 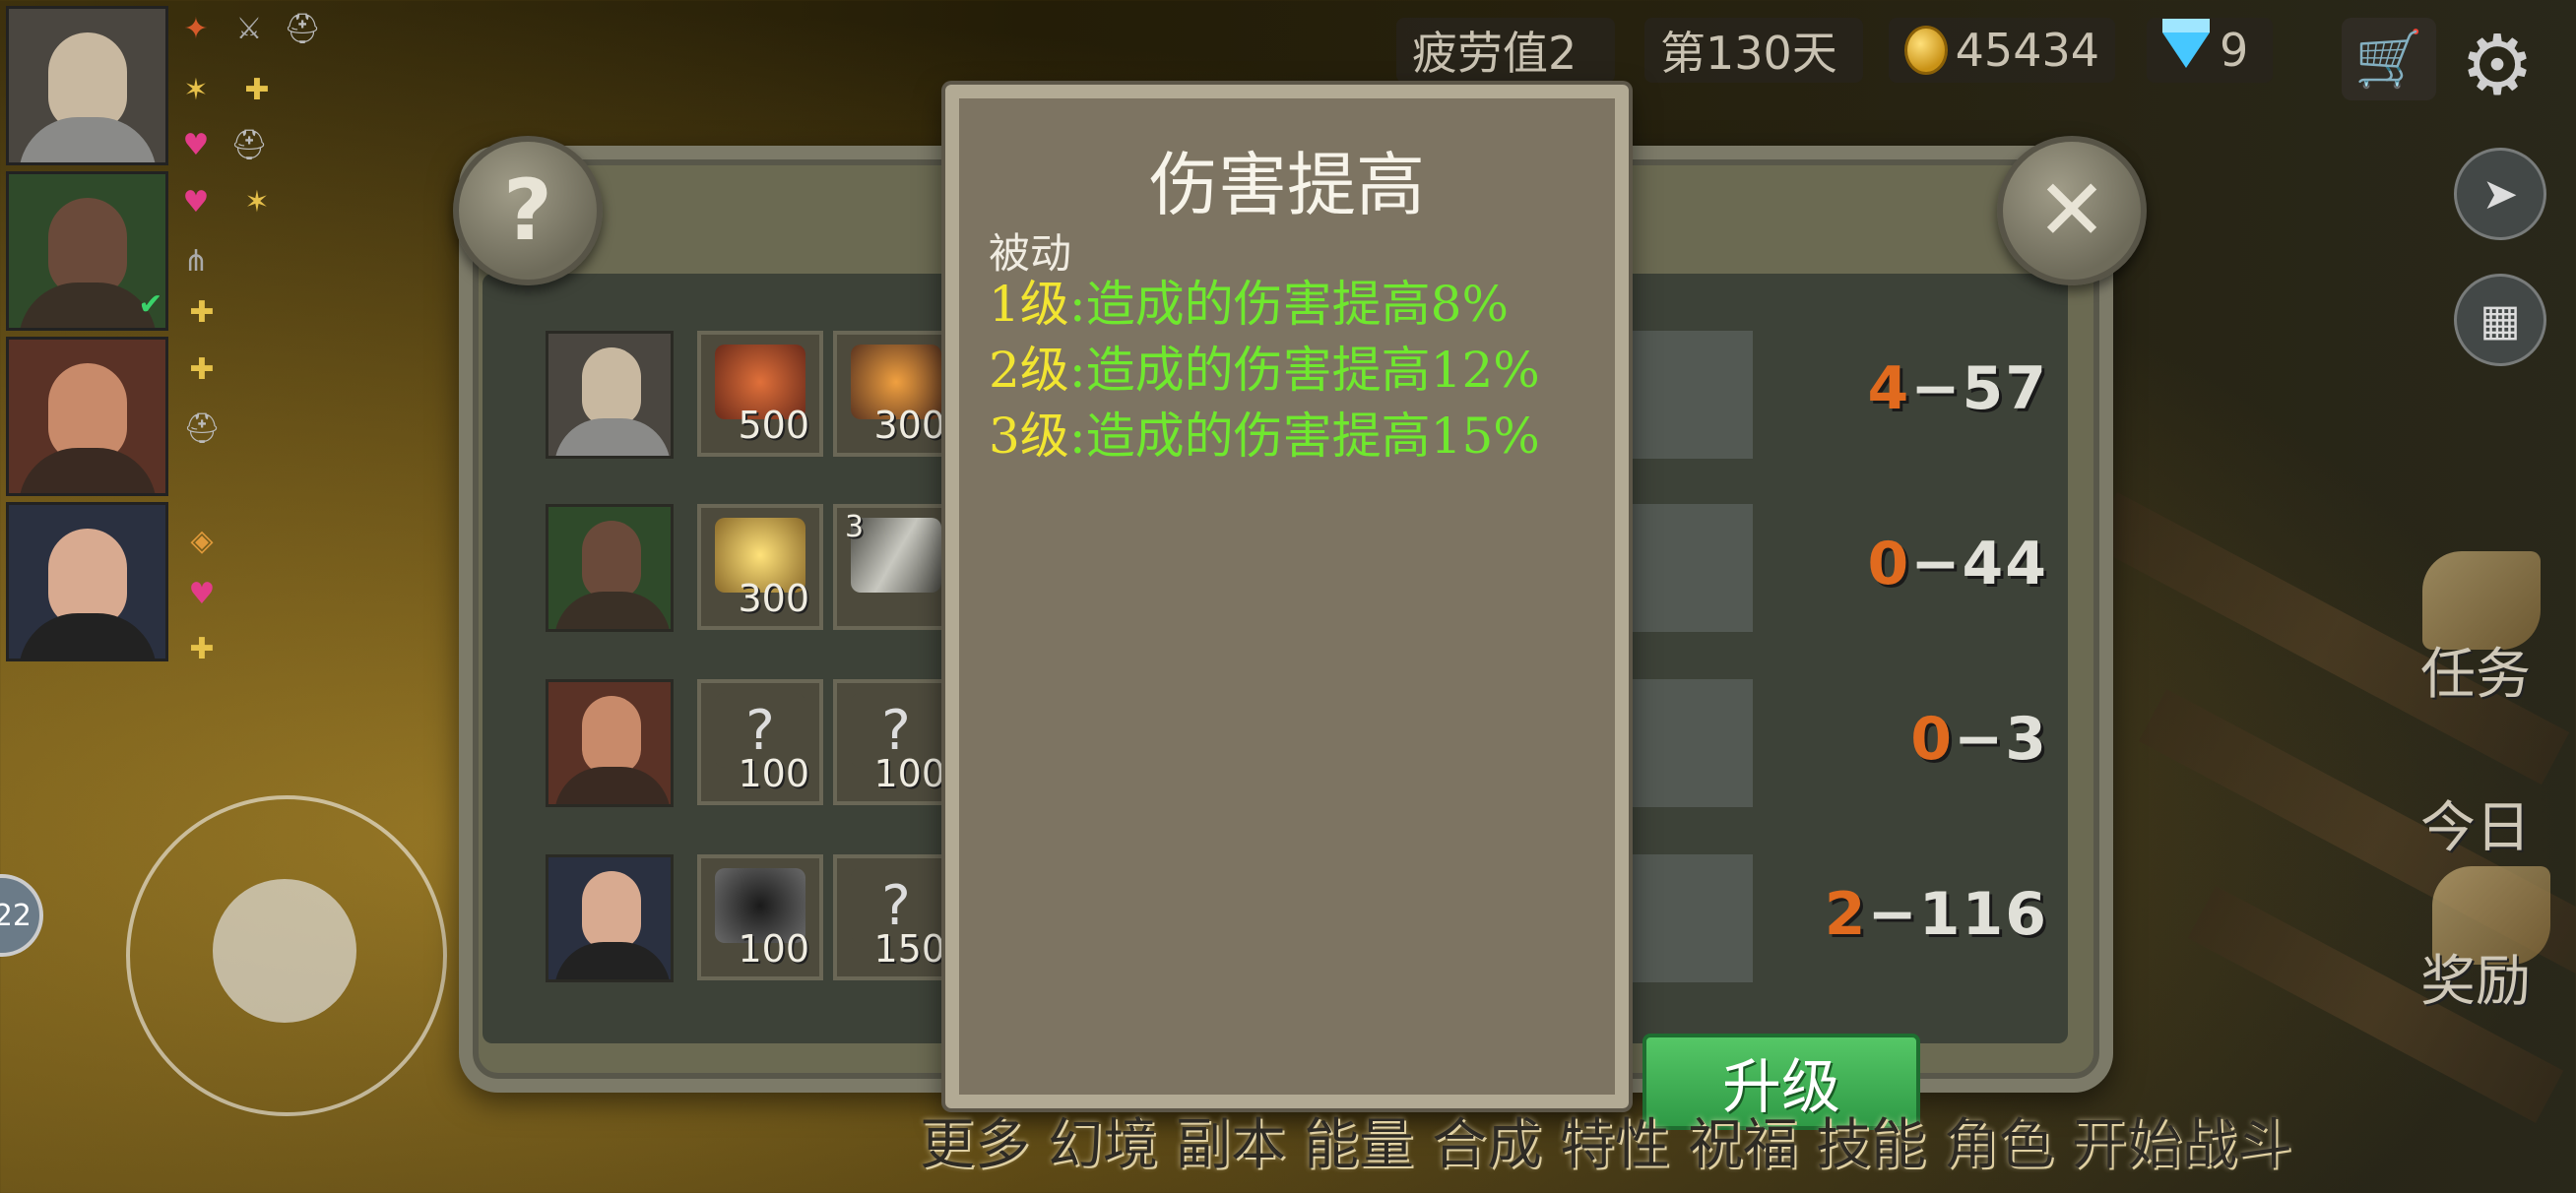 I want to click on level-tag: 2级, so click(x=1029, y=370).